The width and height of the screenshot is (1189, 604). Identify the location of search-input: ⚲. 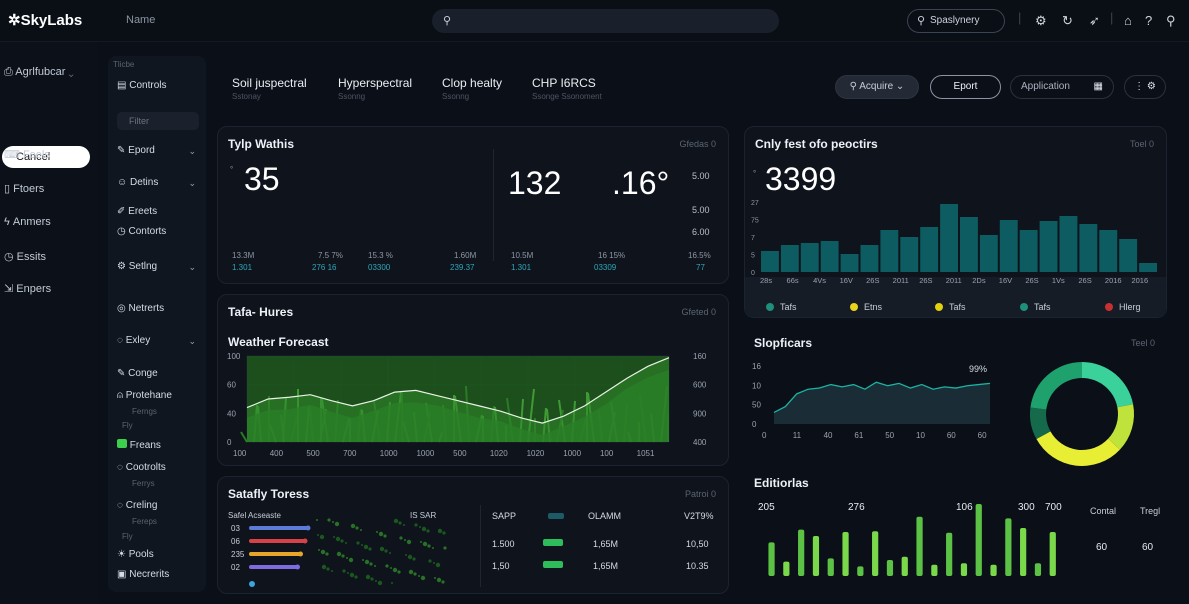
(605, 21).